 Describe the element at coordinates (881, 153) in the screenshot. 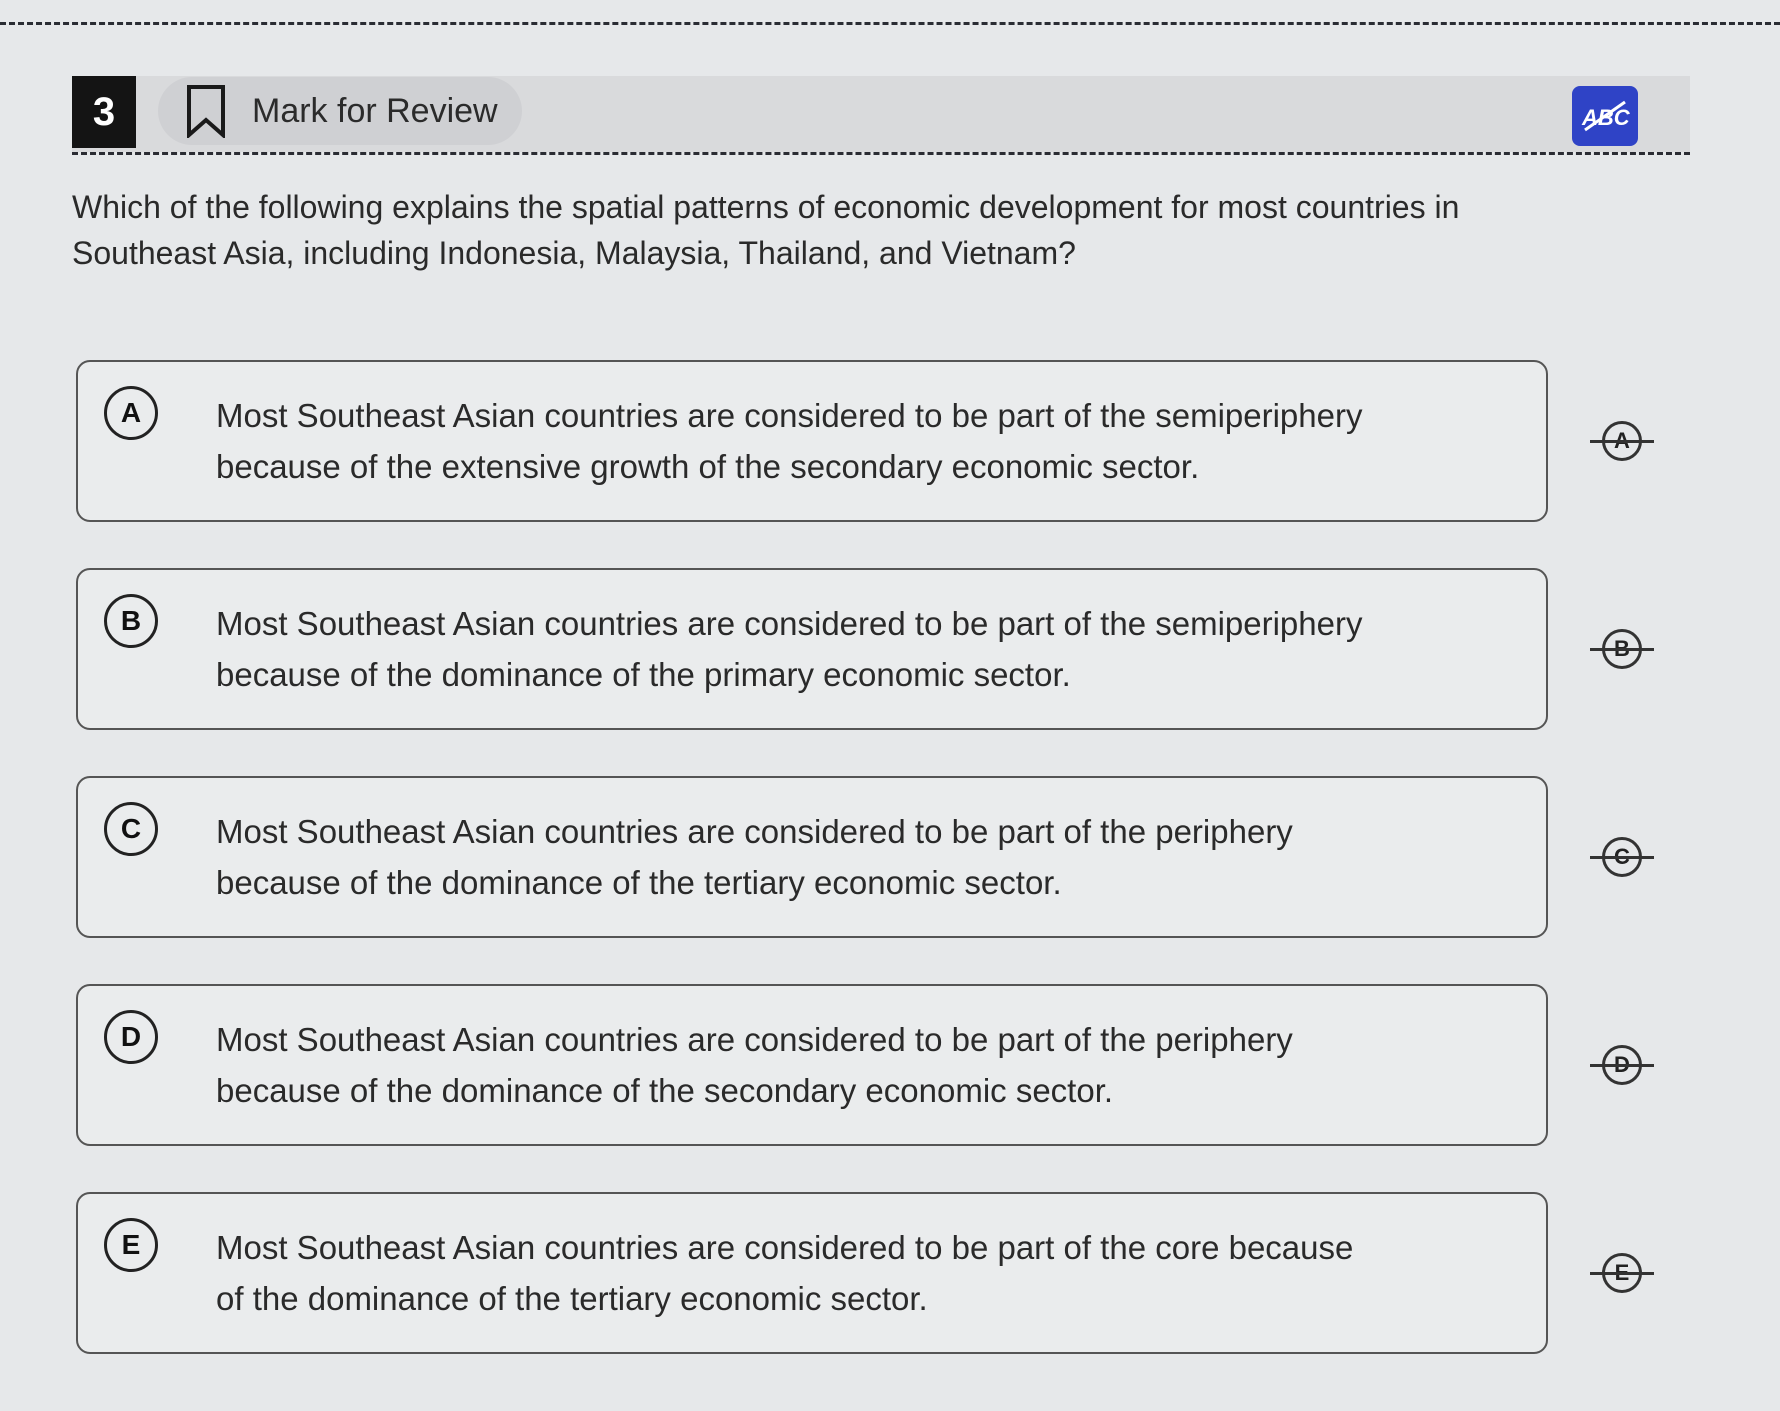

I see `header-divider` at that location.